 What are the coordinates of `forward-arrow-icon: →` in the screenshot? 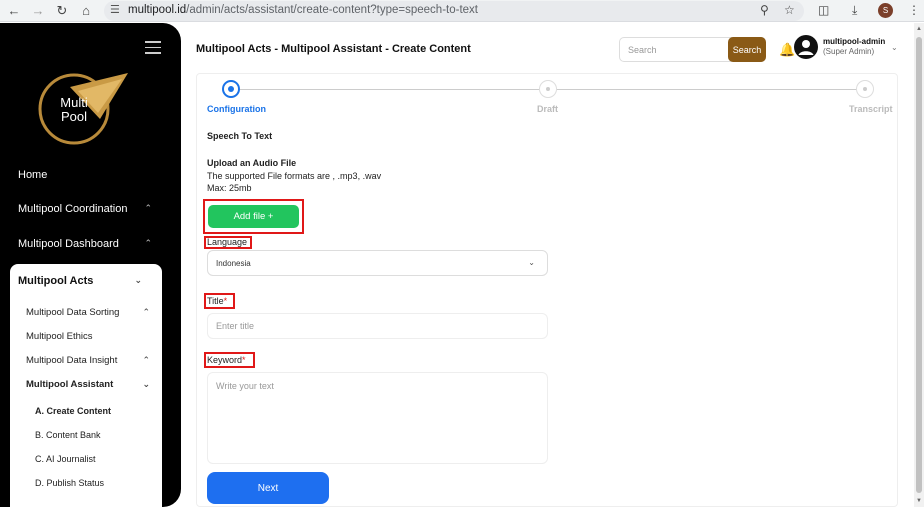 It's located at (38, 11).